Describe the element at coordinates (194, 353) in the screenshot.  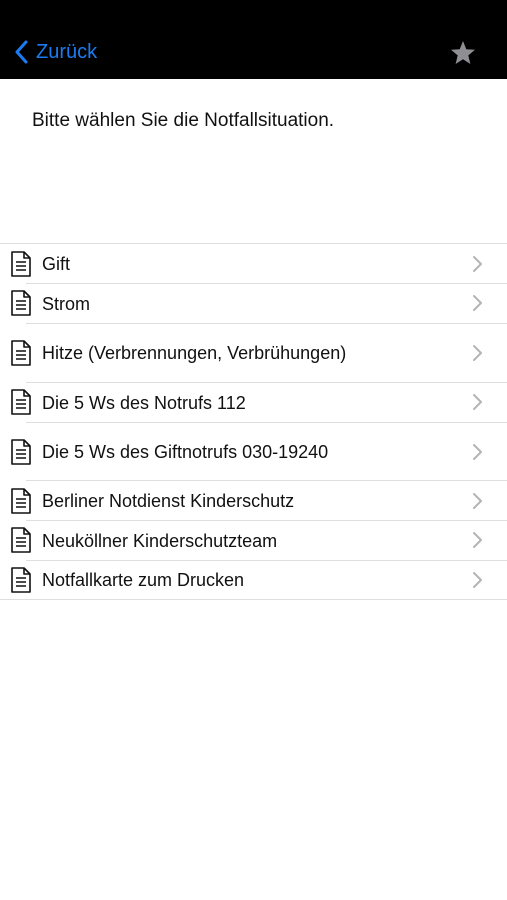
I see `list-item-label: Hitze (Verbrennungen, Verbrühungen)` at that location.